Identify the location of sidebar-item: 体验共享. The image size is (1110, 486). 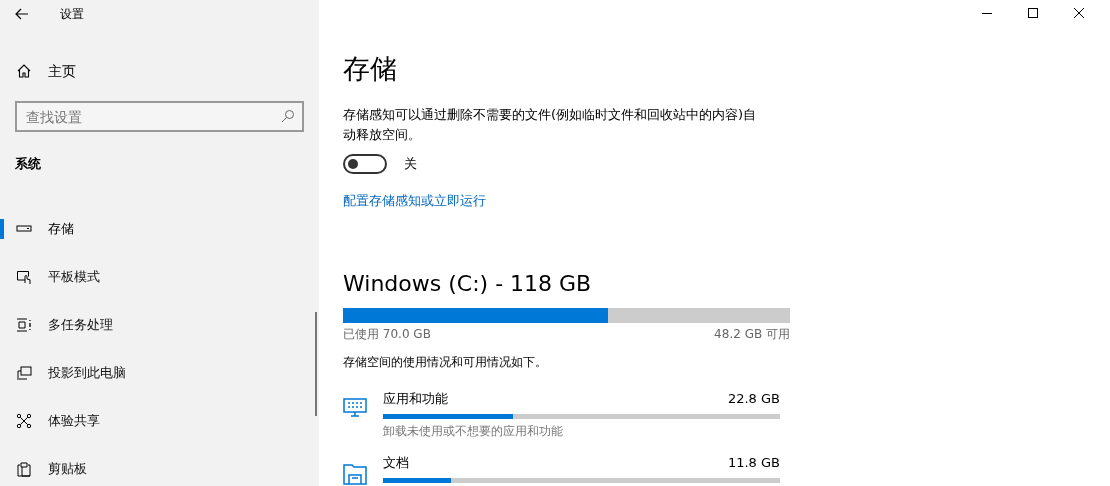
(159, 421).